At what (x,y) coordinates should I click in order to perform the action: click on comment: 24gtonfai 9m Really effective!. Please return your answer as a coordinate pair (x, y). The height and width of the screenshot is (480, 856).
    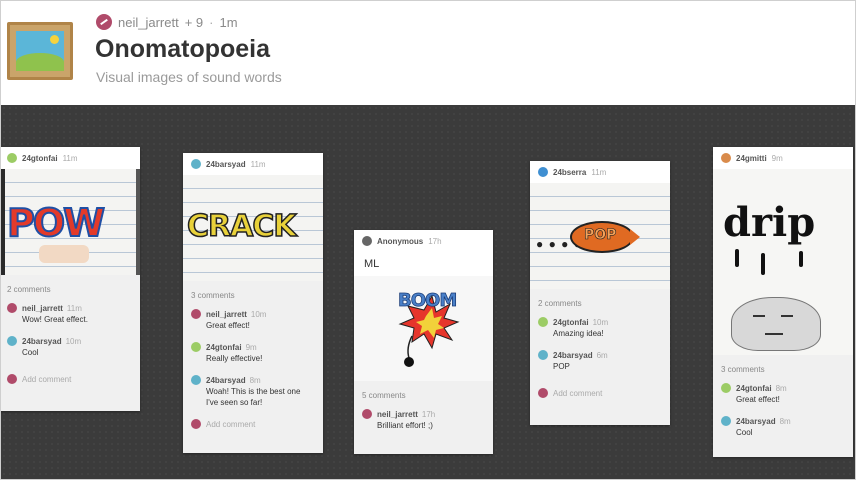
    Looking at the image, I should click on (253, 353).